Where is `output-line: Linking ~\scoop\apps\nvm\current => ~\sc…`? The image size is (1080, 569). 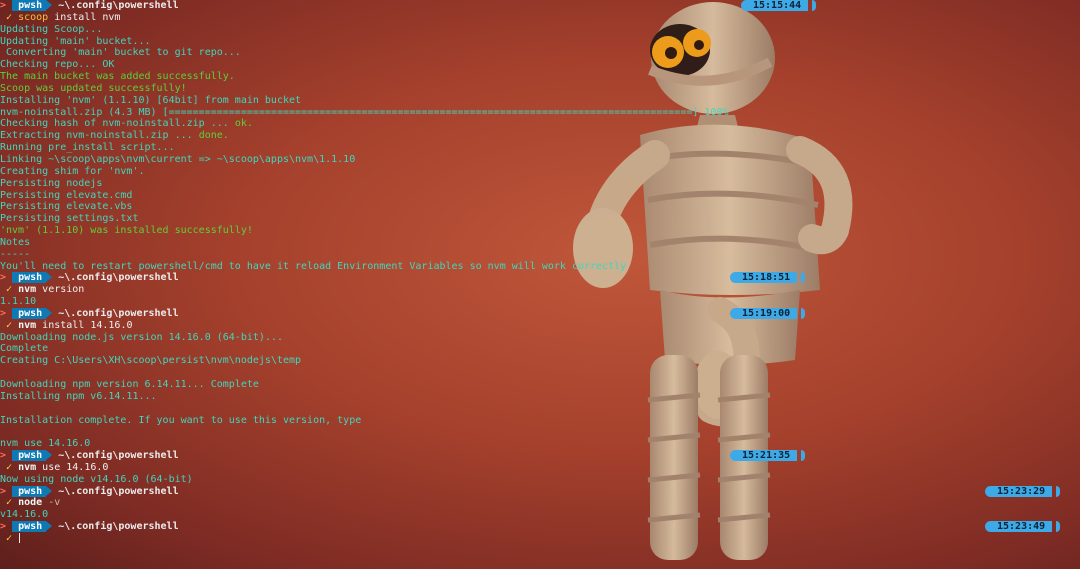
output-line: Linking ~\scoop\apps\nvm\current => ~\sc… is located at coordinates (540, 160).